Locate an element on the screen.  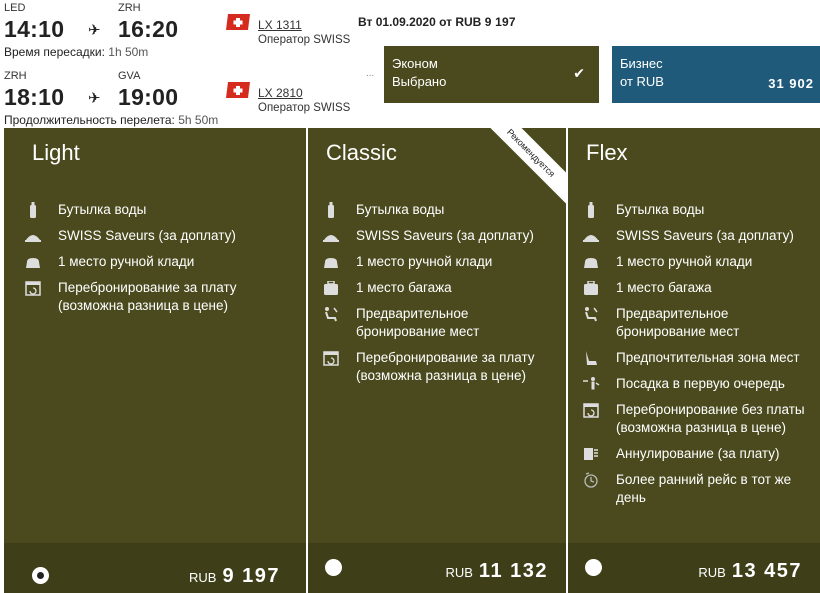
carrier-info-2: LX 2810 Оператор SWISS is located at coordinates (296, 100).